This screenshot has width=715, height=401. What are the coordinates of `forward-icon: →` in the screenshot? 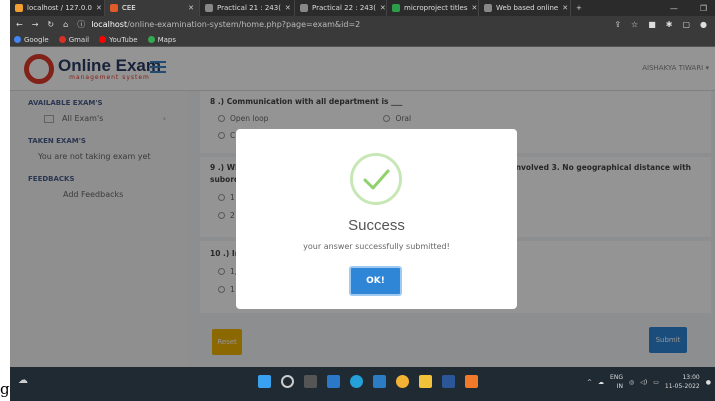 It's located at (35, 24).